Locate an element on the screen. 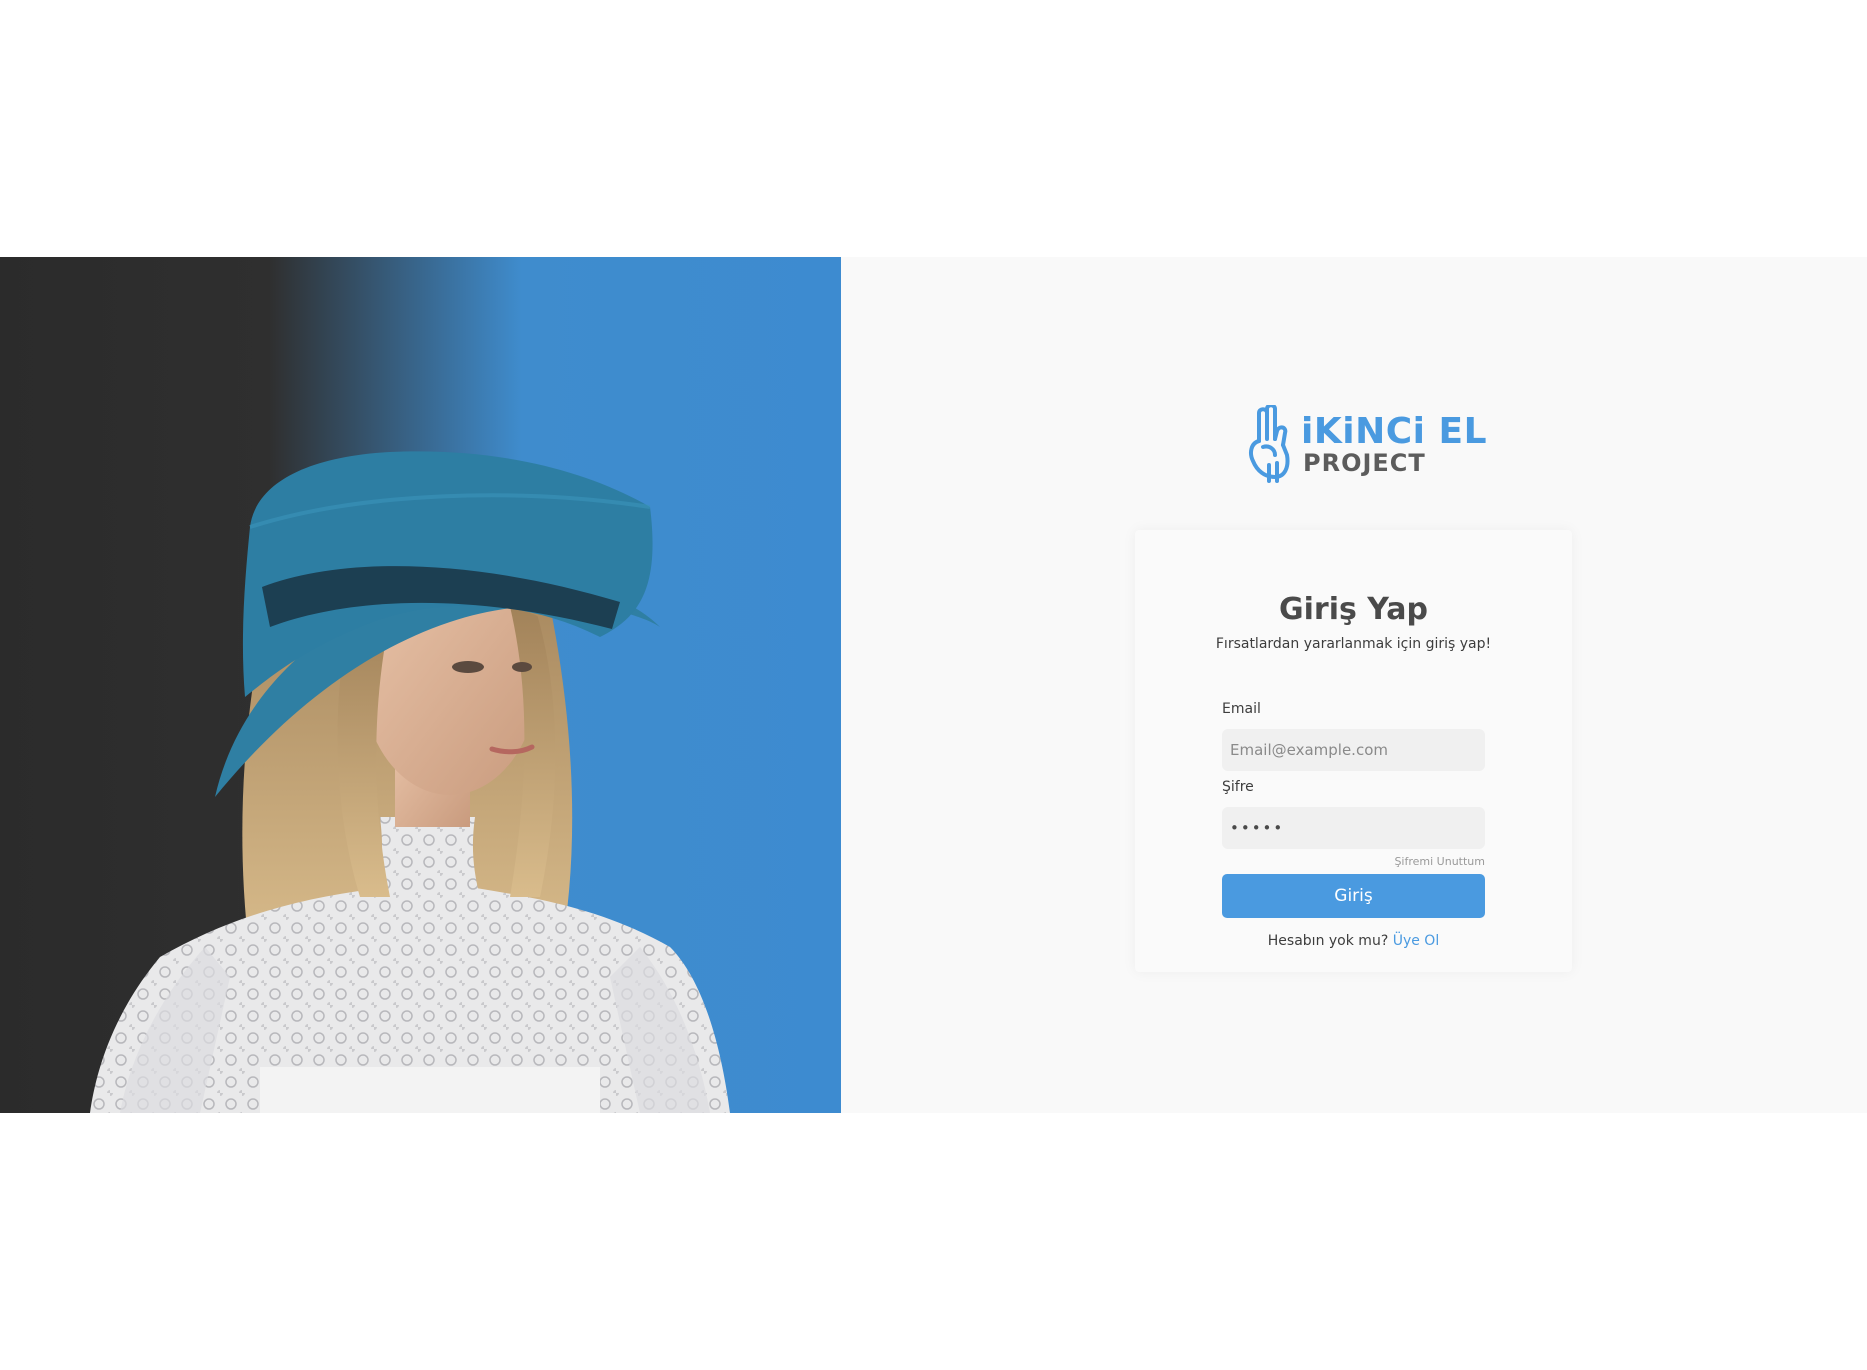 This screenshot has width=1867, height=1370. email-field is located at coordinates (1353, 750).